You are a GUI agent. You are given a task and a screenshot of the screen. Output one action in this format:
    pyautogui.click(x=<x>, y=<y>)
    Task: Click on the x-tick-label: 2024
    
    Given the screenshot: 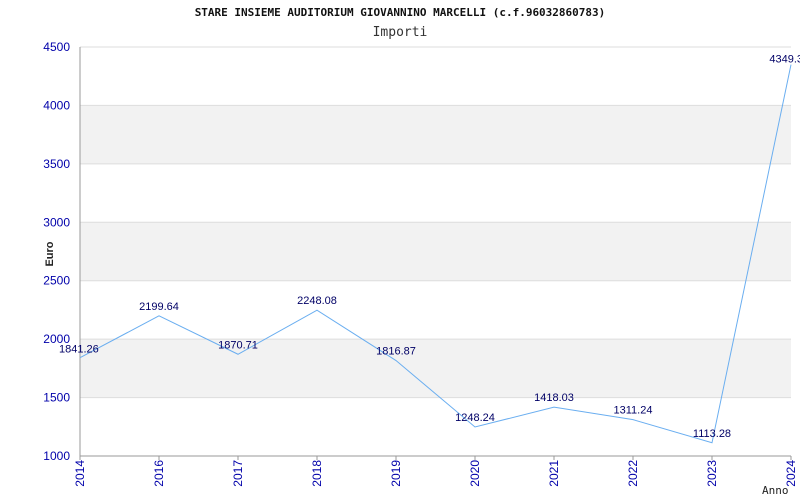 What is the action you would take?
    pyautogui.click(x=791, y=473)
    